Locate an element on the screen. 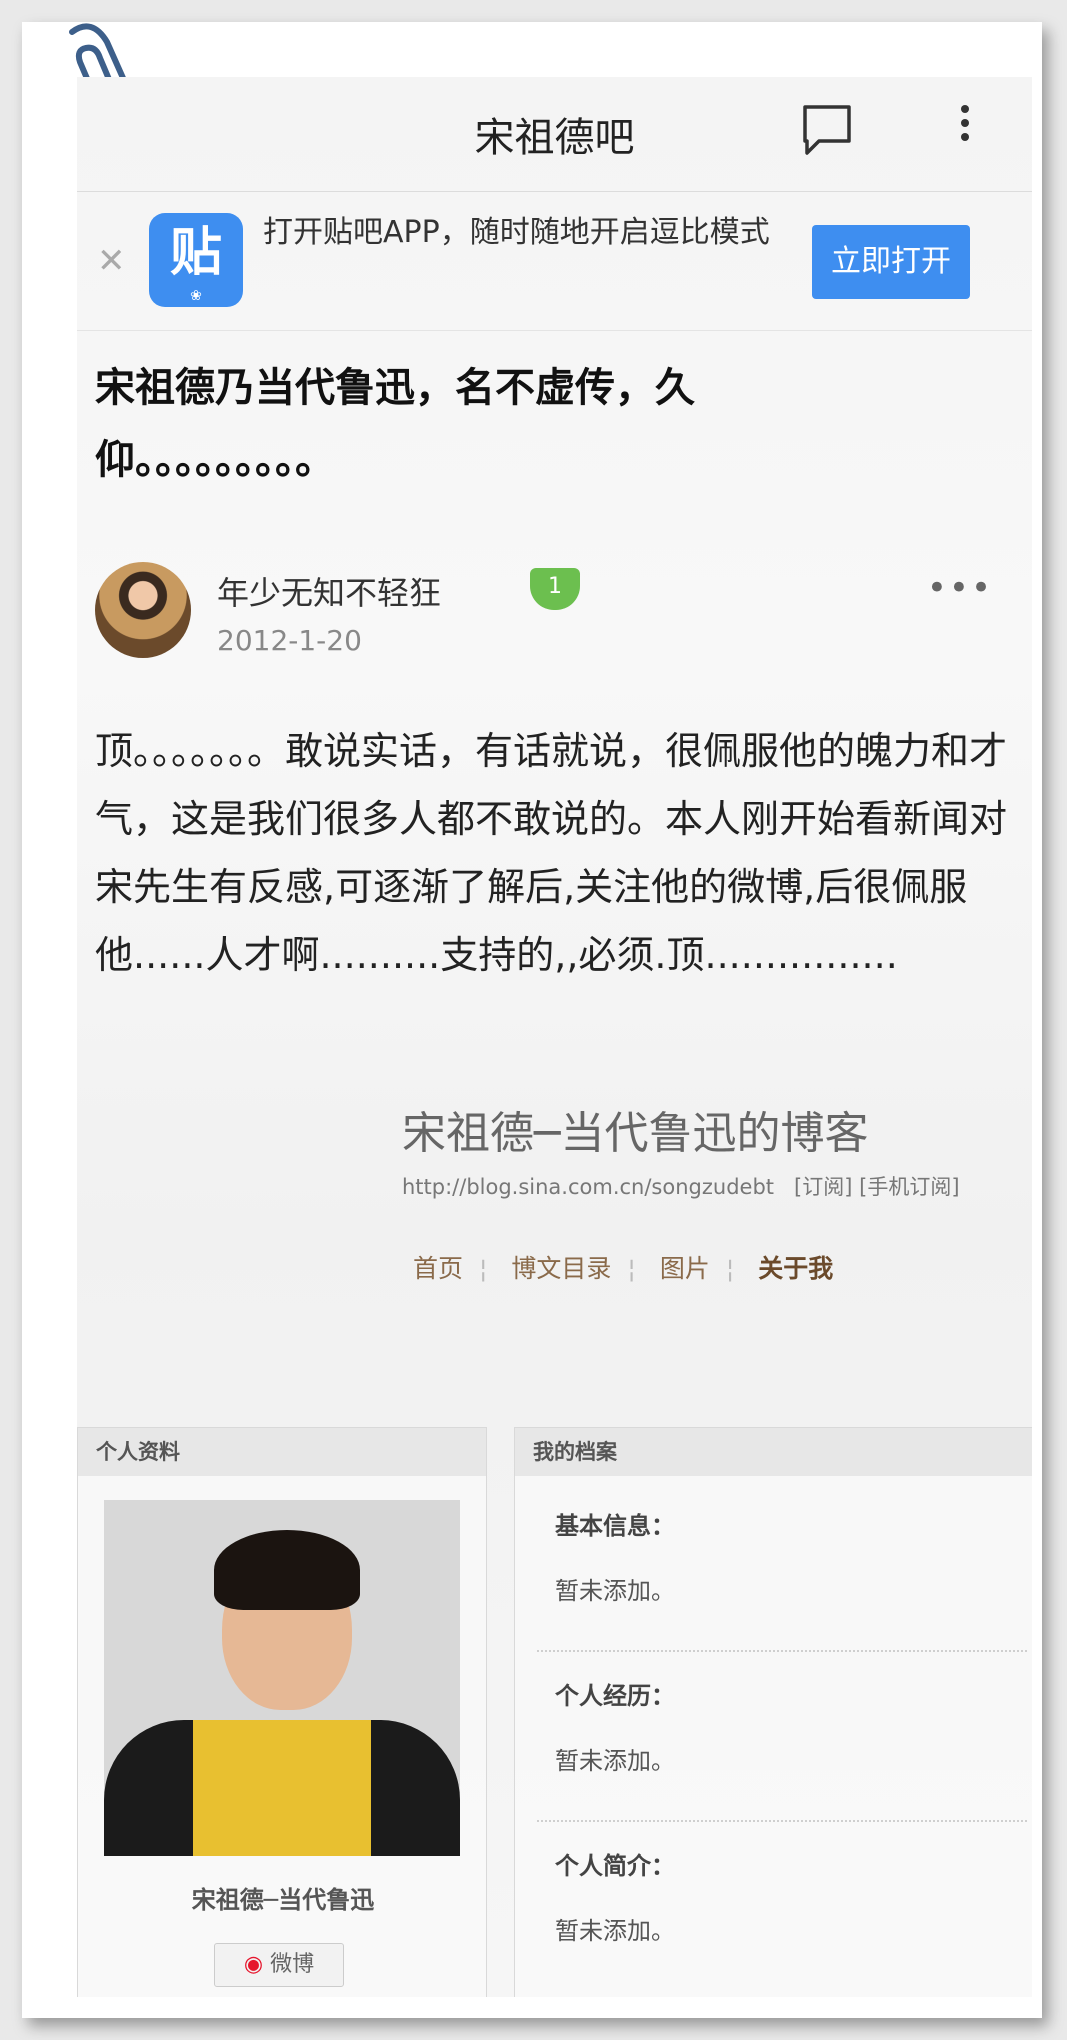  basic-info-section: 基本信息： 暂未添加。 is located at coordinates (785, 1556).